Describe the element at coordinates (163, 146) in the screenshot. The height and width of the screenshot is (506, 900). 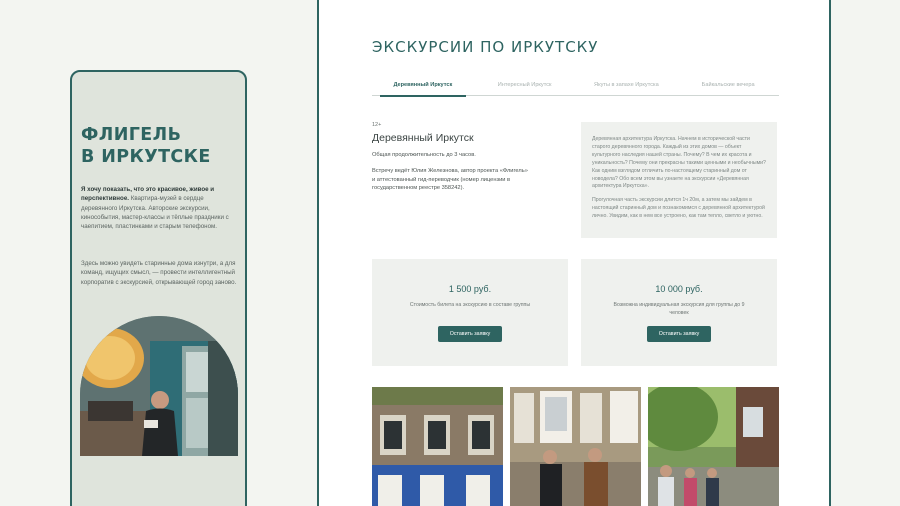
I see `site-title: ФЛИГЕЛЬ В ИРКУТСКЕ` at that location.